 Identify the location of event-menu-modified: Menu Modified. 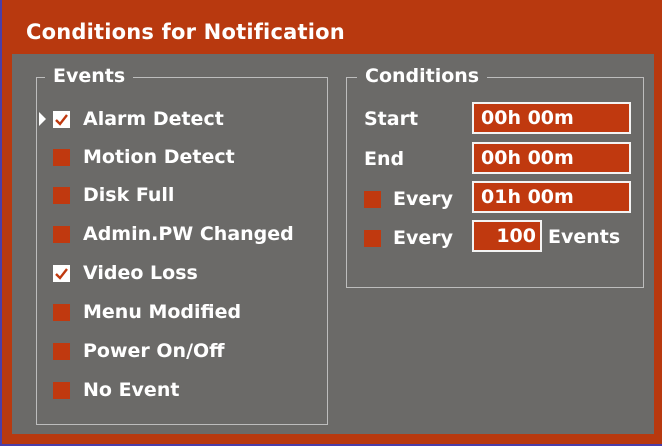
(147, 312).